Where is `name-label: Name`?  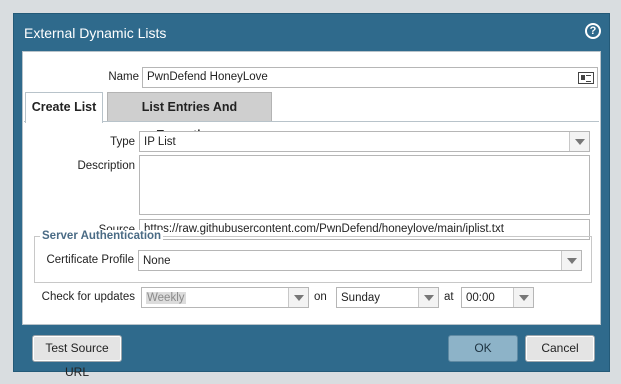
name-label: Name is located at coordinates (123, 77).